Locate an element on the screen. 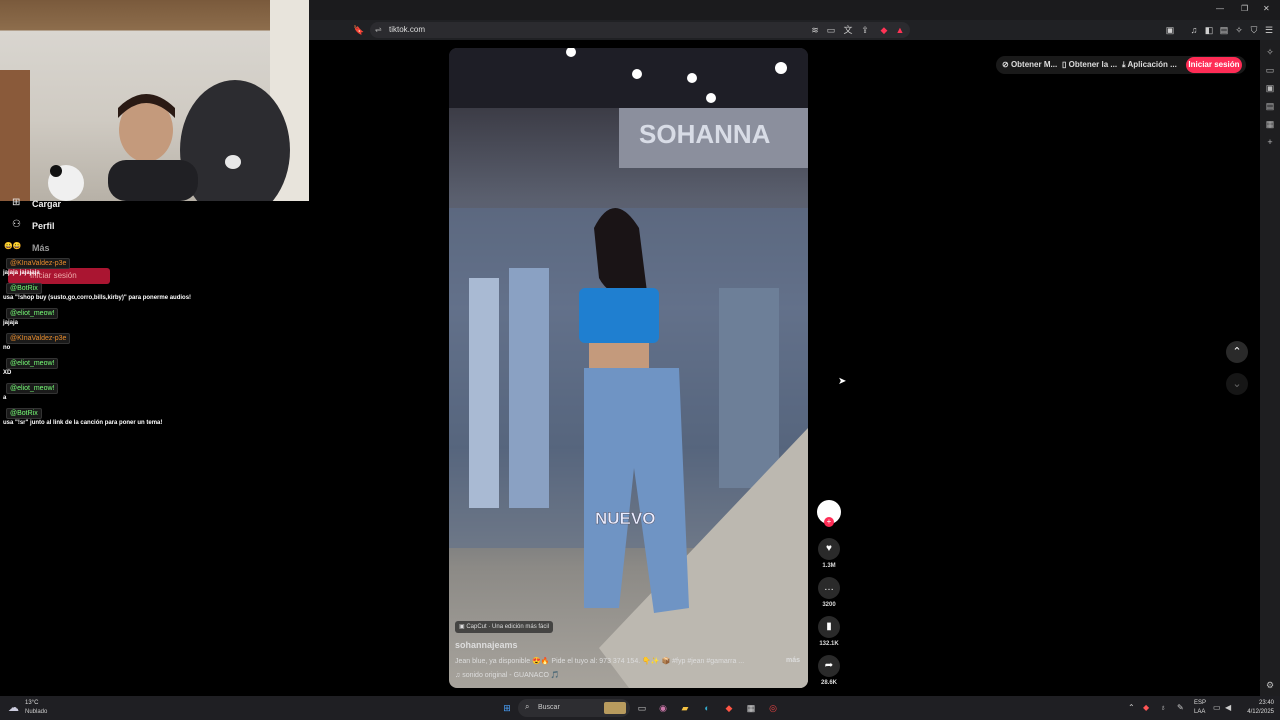 The image size is (1280, 720). brave-icon: ◆ is located at coordinates (729, 708).